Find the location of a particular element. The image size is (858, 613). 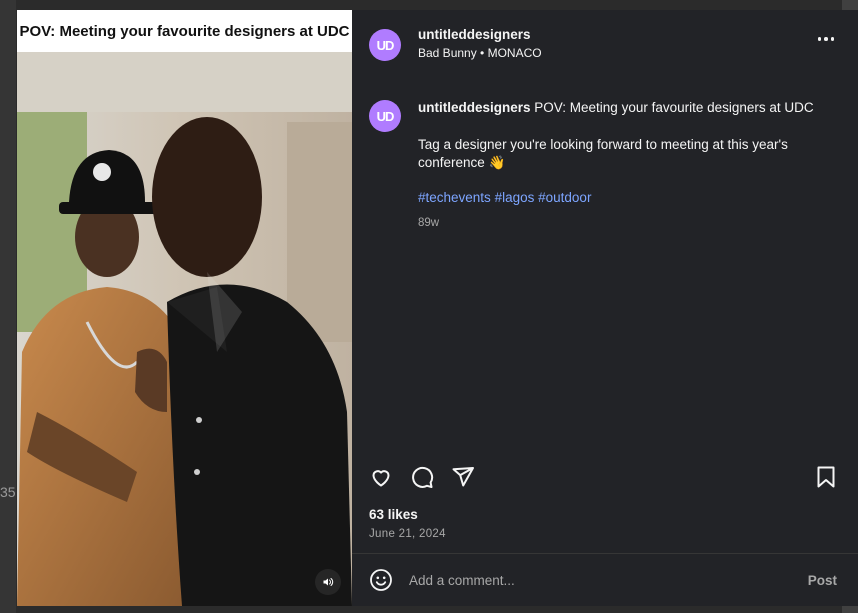

hashtag-link: #outdoor is located at coordinates (564, 197).